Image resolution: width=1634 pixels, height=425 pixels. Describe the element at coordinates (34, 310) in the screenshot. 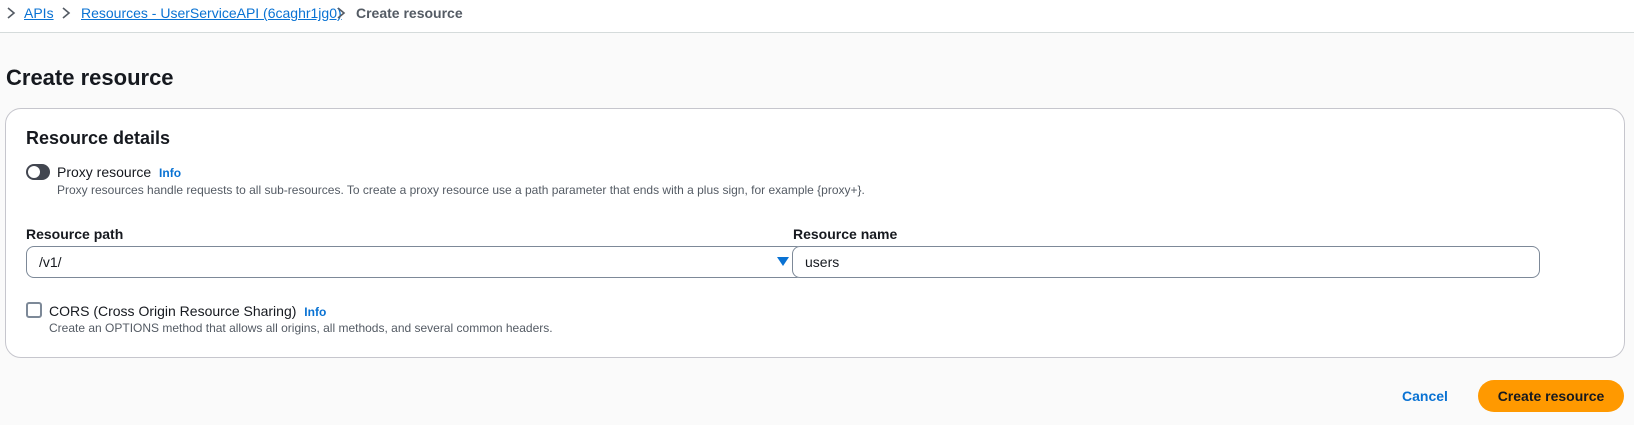

I see `cors-checkbox` at that location.